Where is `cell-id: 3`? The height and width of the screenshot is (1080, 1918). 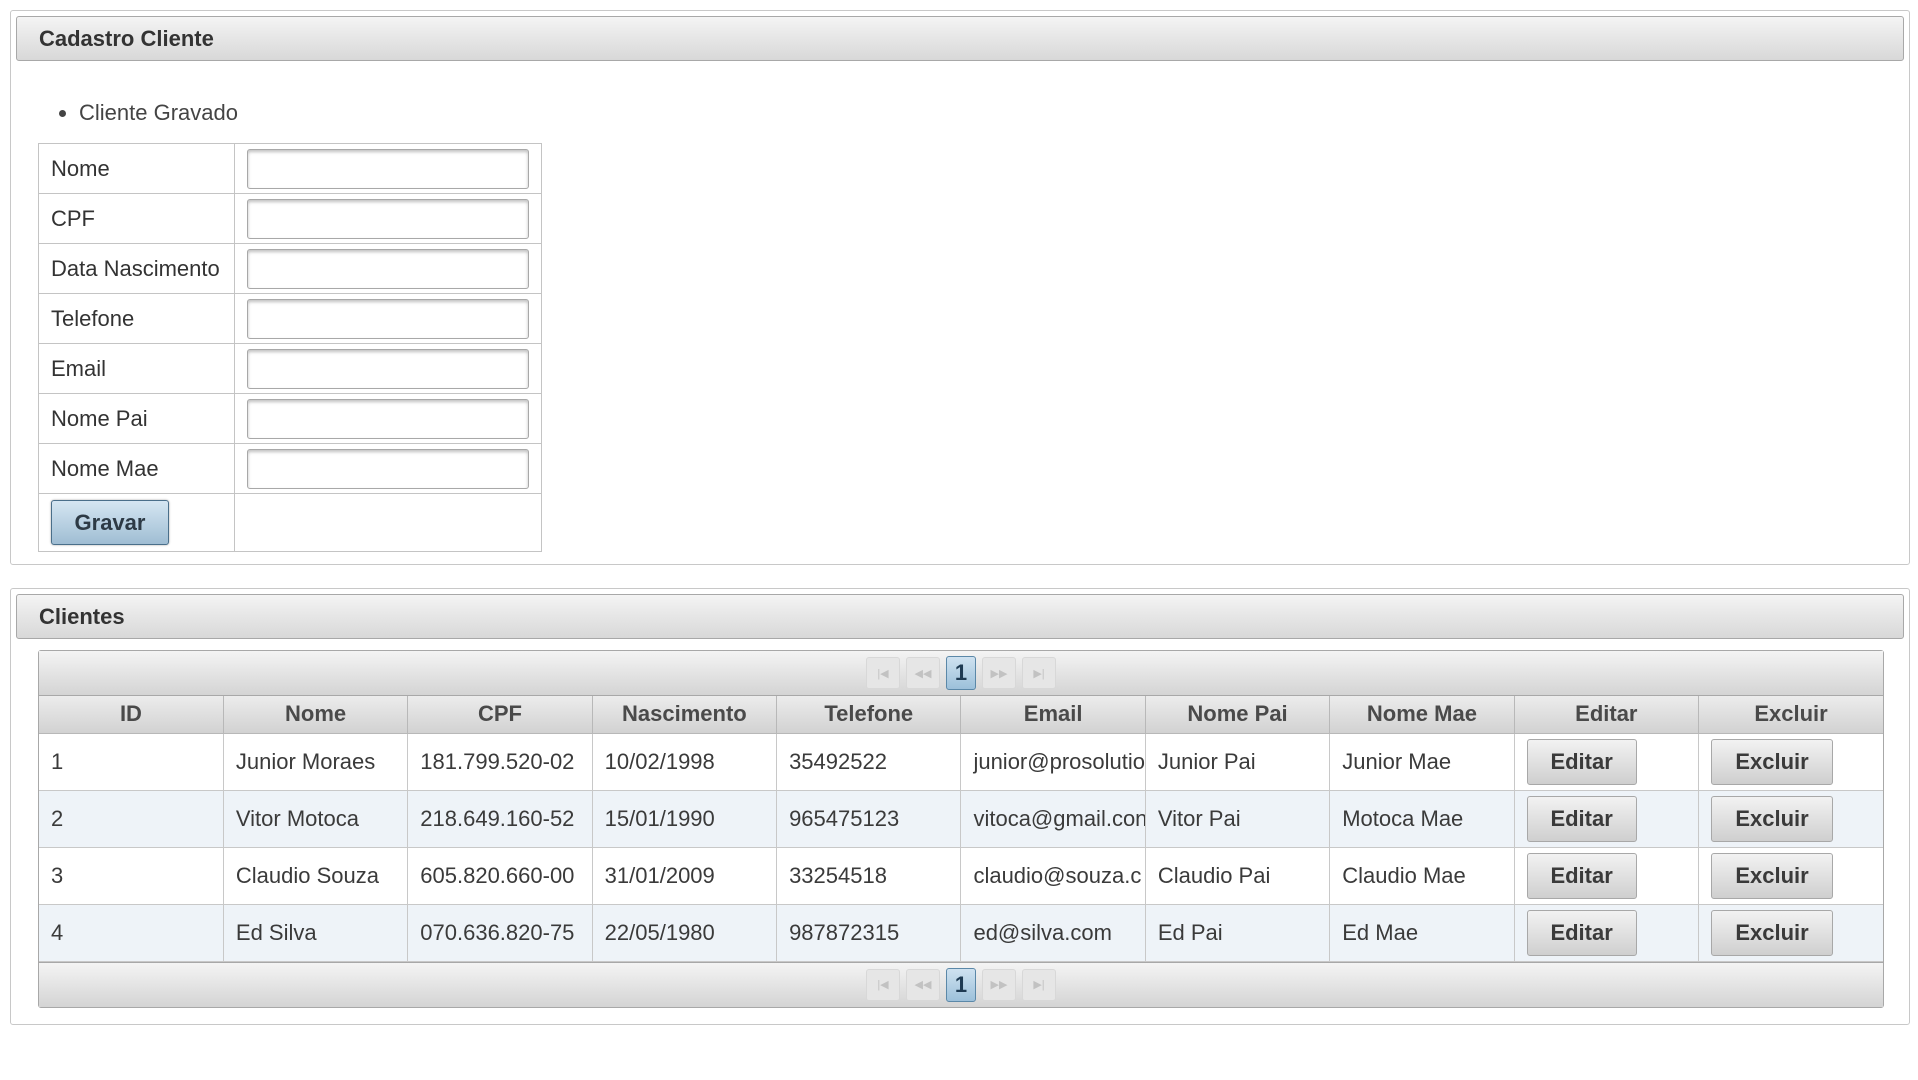
cell-id: 3 is located at coordinates (131, 875).